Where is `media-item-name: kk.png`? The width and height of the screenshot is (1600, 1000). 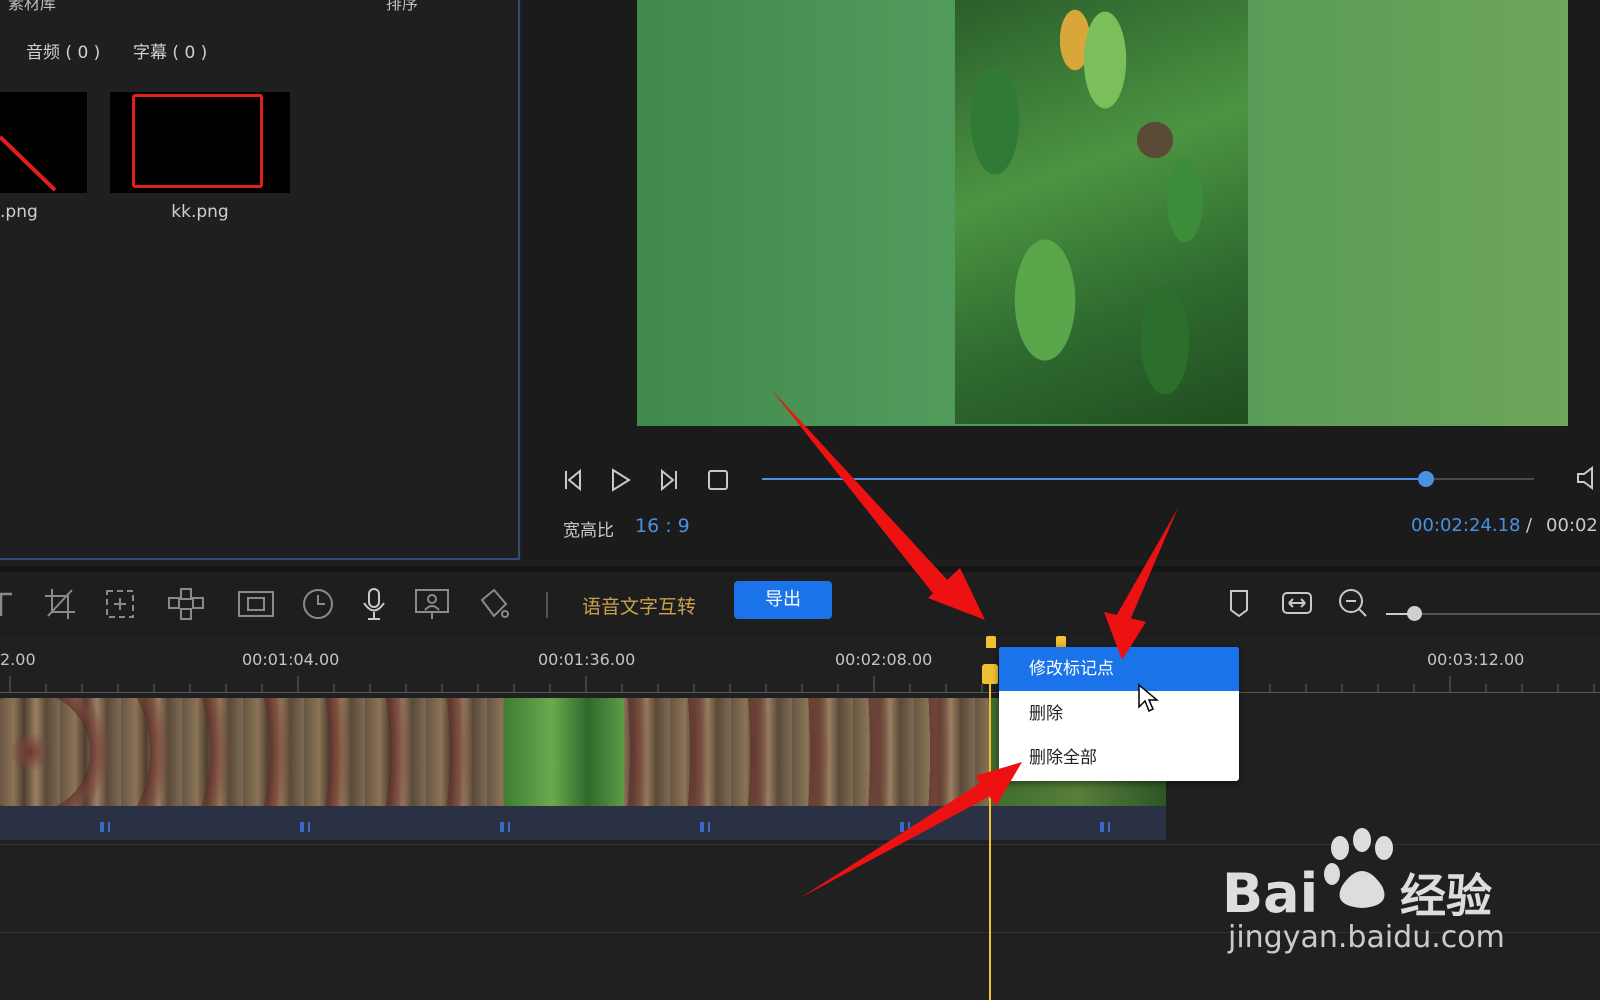
media-item-name: kk.png is located at coordinates (200, 212).